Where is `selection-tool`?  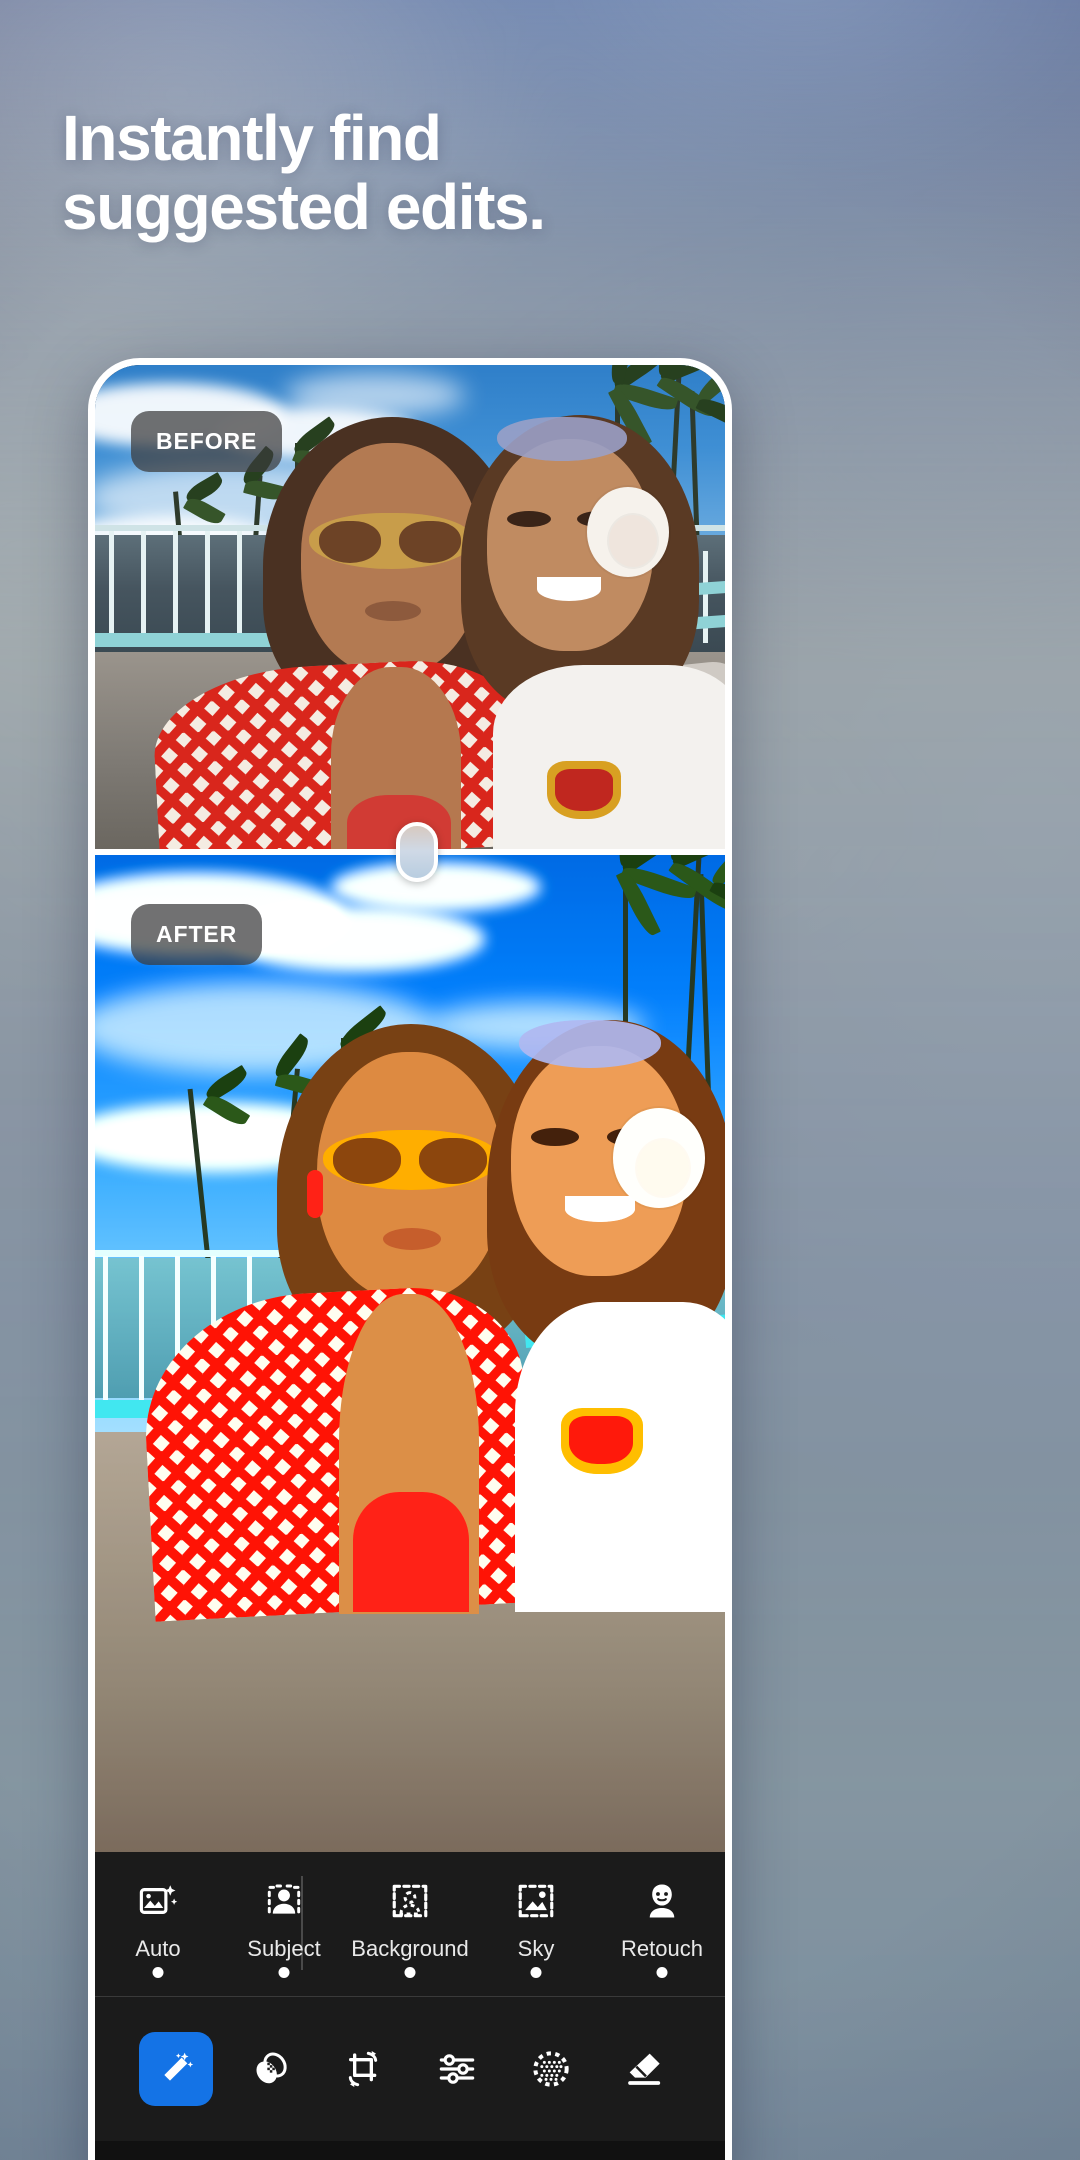 selection-tool is located at coordinates (551, 2069).